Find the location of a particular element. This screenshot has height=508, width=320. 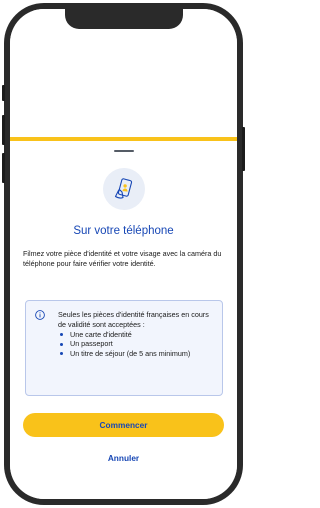

list-item: Un passeport is located at coordinates (137, 344).